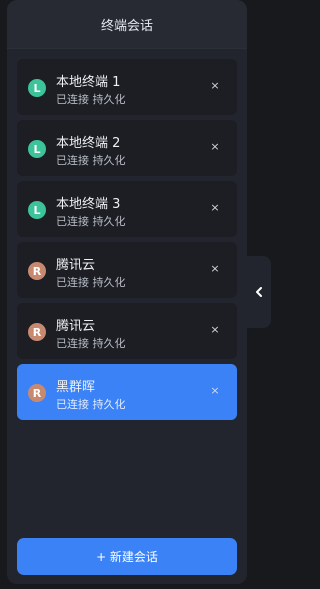  What do you see at coordinates (127, 556) in the screenshot?
I see `new-session-button: + 新建会话` at bounding box center [127, 556].